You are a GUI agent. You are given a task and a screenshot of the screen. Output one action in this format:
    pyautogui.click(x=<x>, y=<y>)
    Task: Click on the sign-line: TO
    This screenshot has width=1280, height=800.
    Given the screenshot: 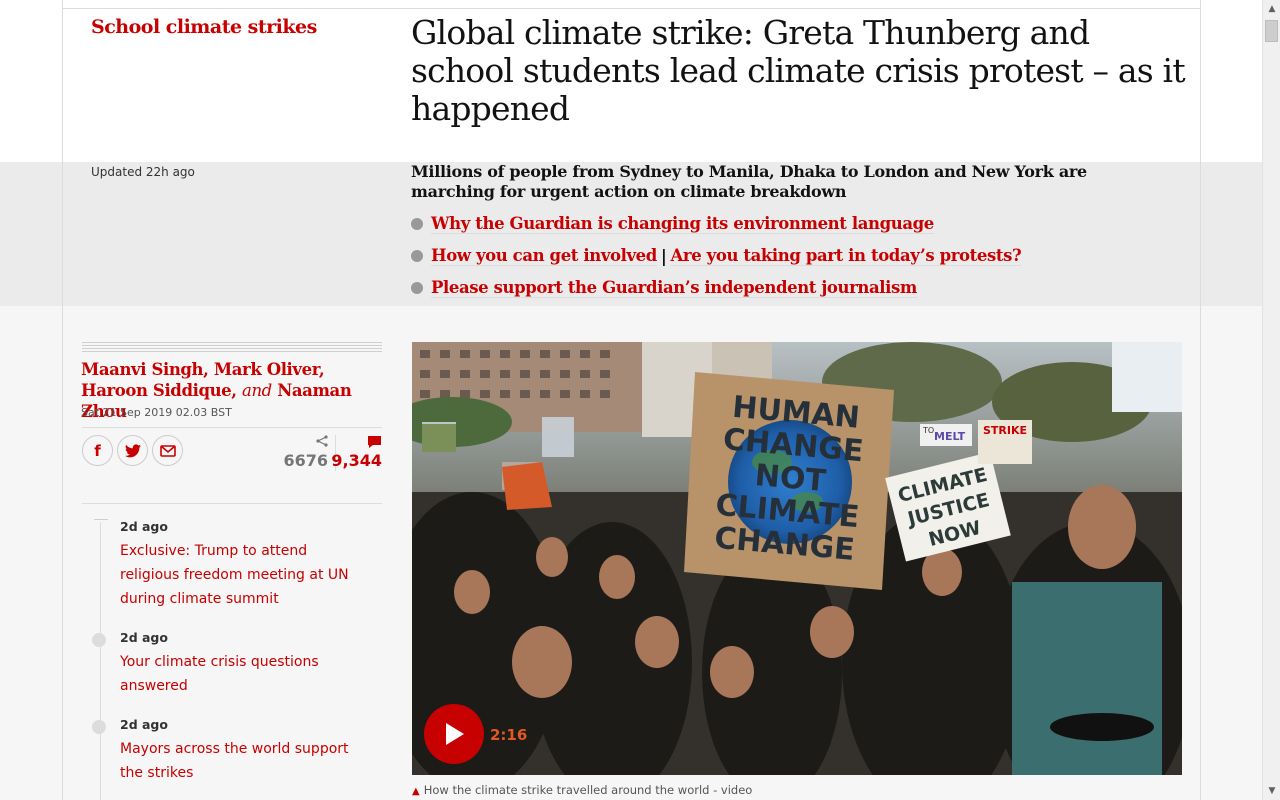 What is the action you would take?
    pyautogui.click(x=928, y=430)
    